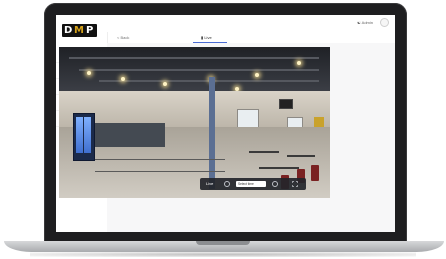  What do you see at coordinates (68, 30) in the screenshot?
I see `logo-letter-d: D` at bounding box center [68, 30].